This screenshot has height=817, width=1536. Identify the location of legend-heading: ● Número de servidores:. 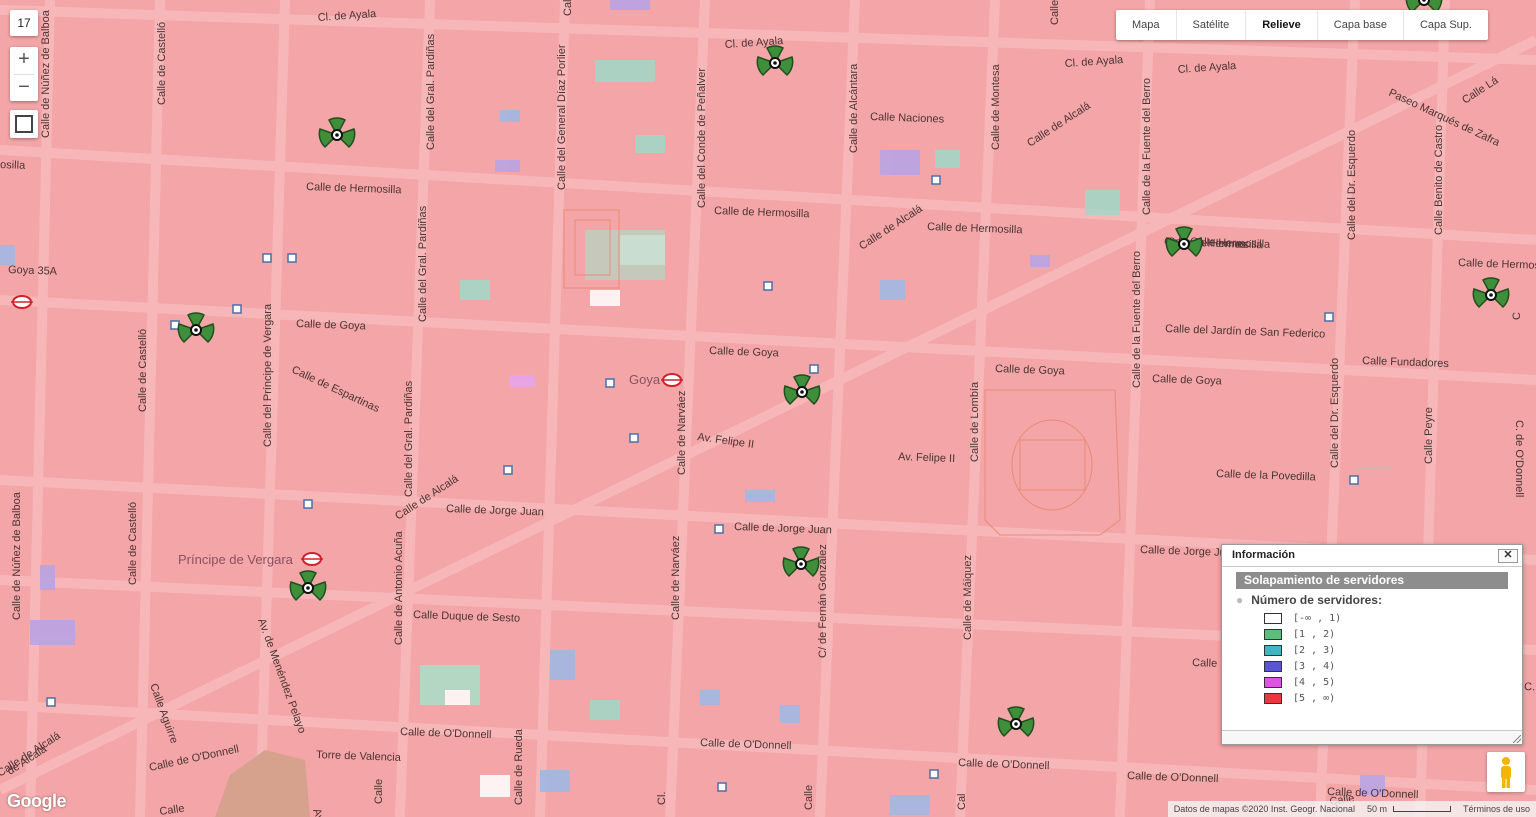
(1309, 600).